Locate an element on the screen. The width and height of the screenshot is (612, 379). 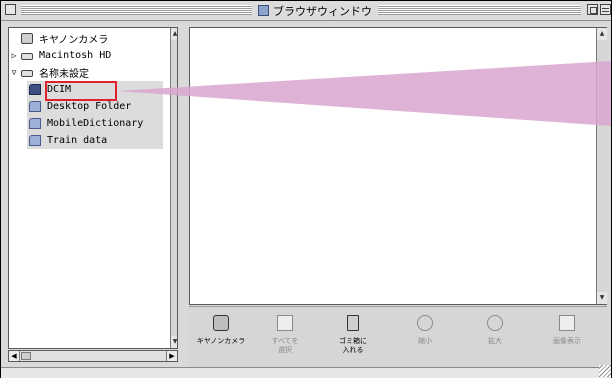
callout-wedge is located at coordinates (364, 93).